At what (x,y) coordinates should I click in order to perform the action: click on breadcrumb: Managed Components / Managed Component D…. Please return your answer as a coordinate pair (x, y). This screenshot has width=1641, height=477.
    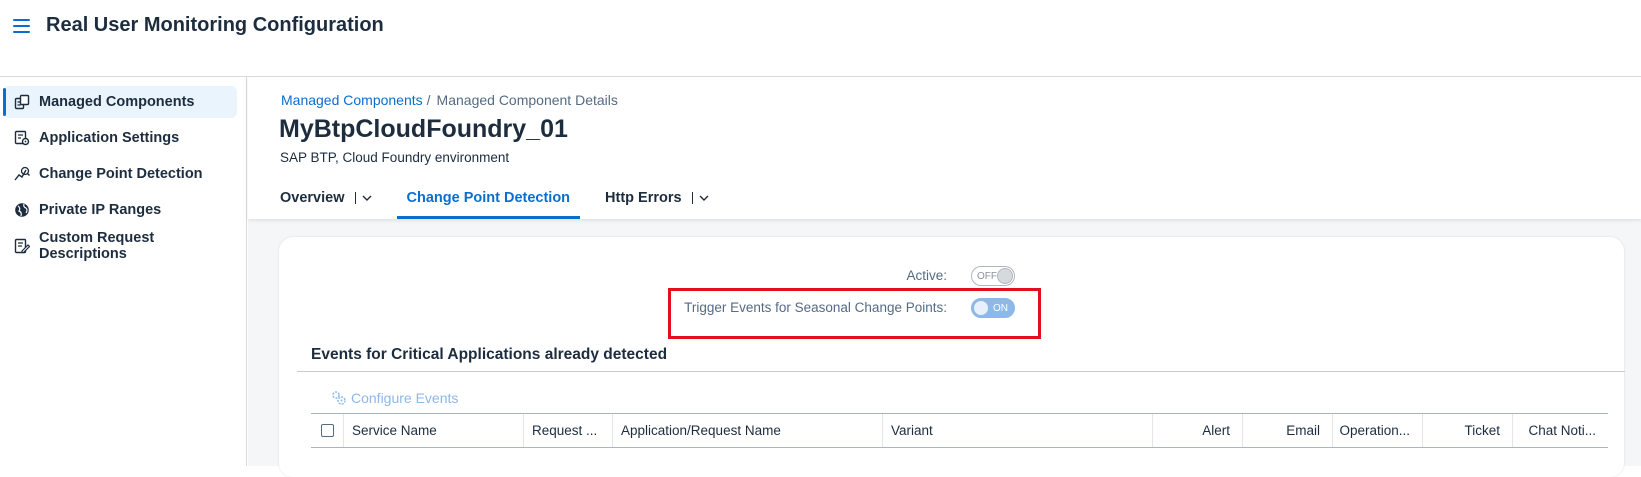
    Looking at the image, I should click on (449, 100).